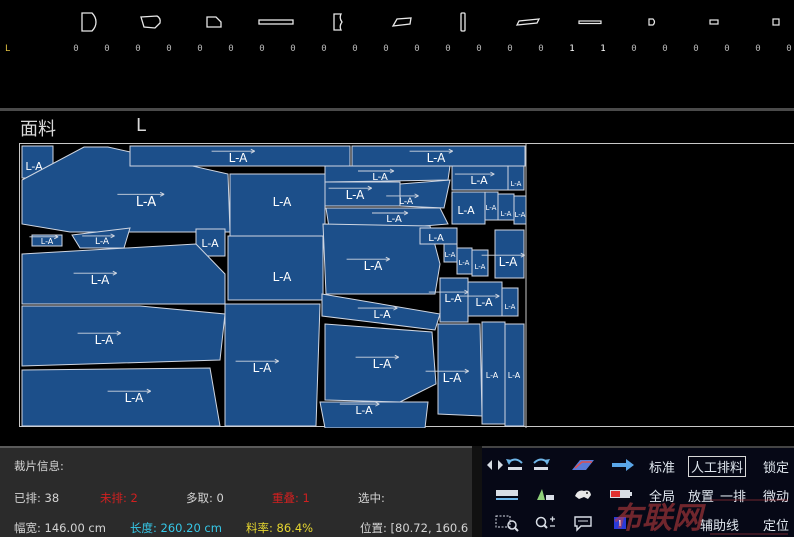  I want to click on tool-panel: 标准 人工排料 锁定 全局 放置 一排 微动 辅助线 定位, so click(638, 491).